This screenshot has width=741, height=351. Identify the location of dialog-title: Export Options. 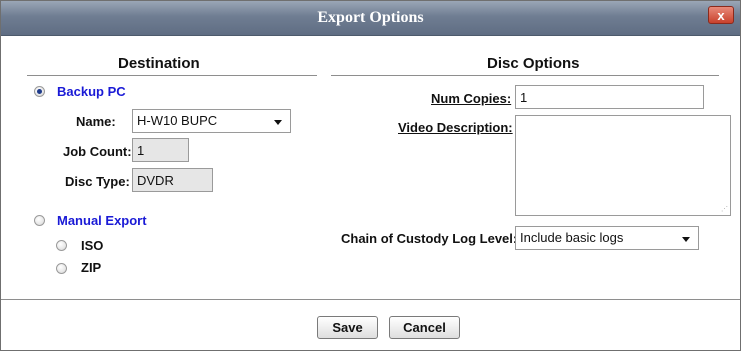
(370, 17).